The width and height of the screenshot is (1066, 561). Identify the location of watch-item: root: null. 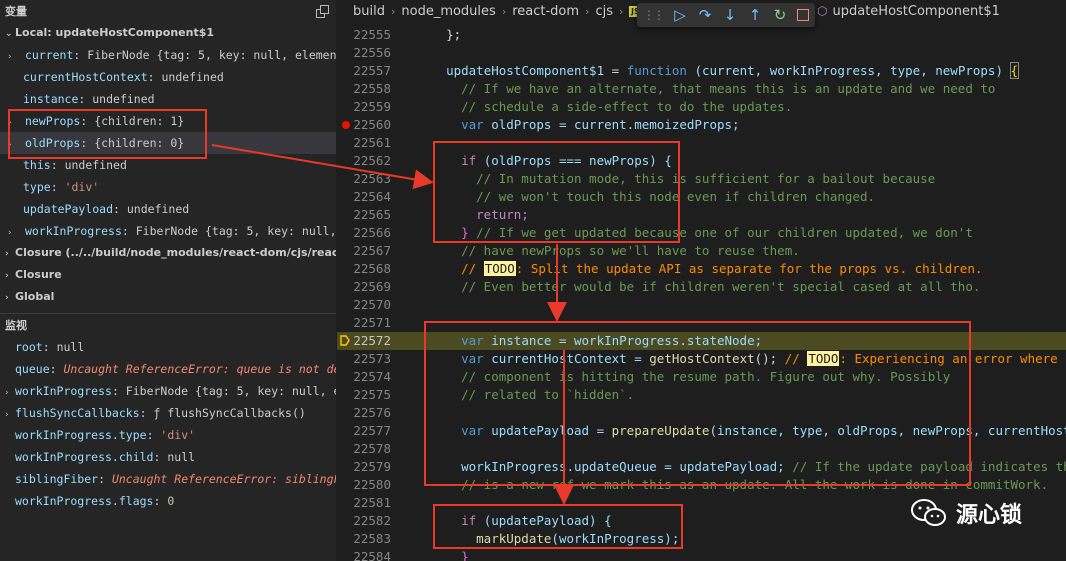
(168, 347).